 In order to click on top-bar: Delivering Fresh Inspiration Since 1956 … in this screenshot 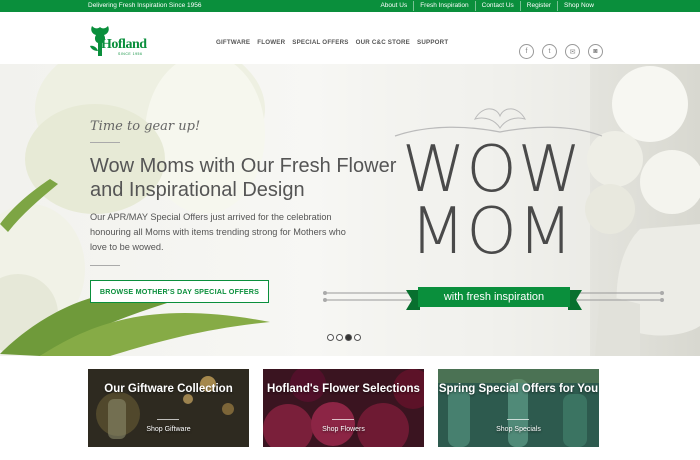, I will do `click(350, 6)`.